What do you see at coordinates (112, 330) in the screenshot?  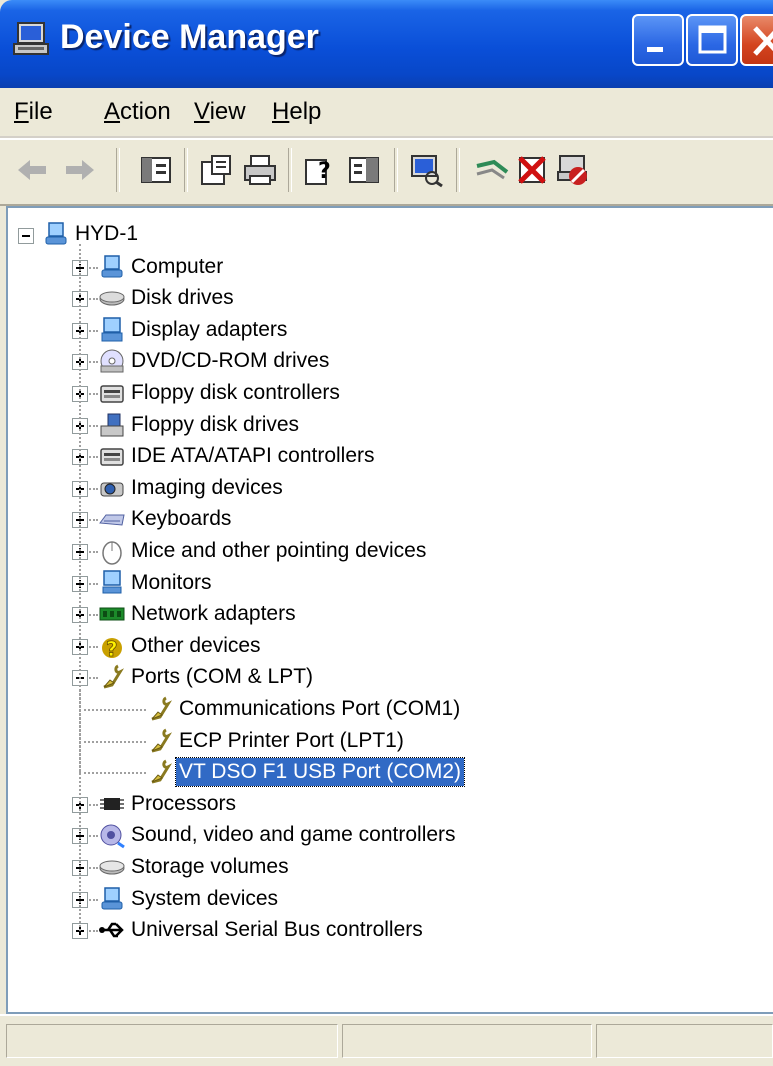 I see `display-adapter-icon` at bounding box center [112, 330].